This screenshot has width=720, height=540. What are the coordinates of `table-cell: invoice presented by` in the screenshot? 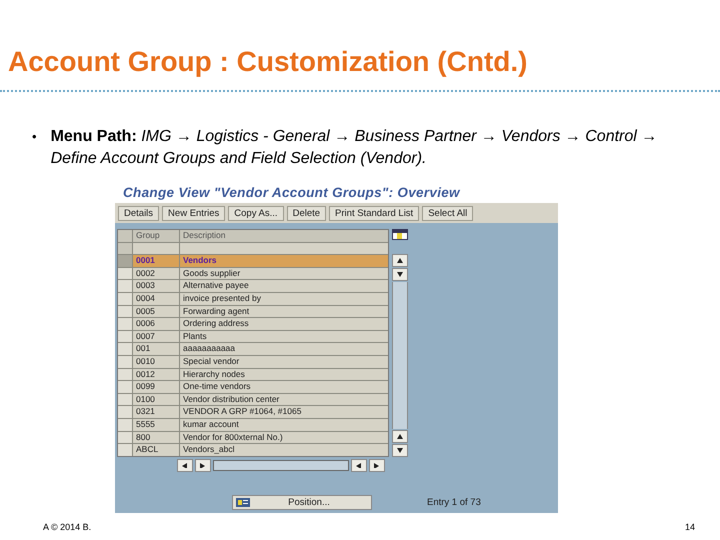 It's located at (284, 298).